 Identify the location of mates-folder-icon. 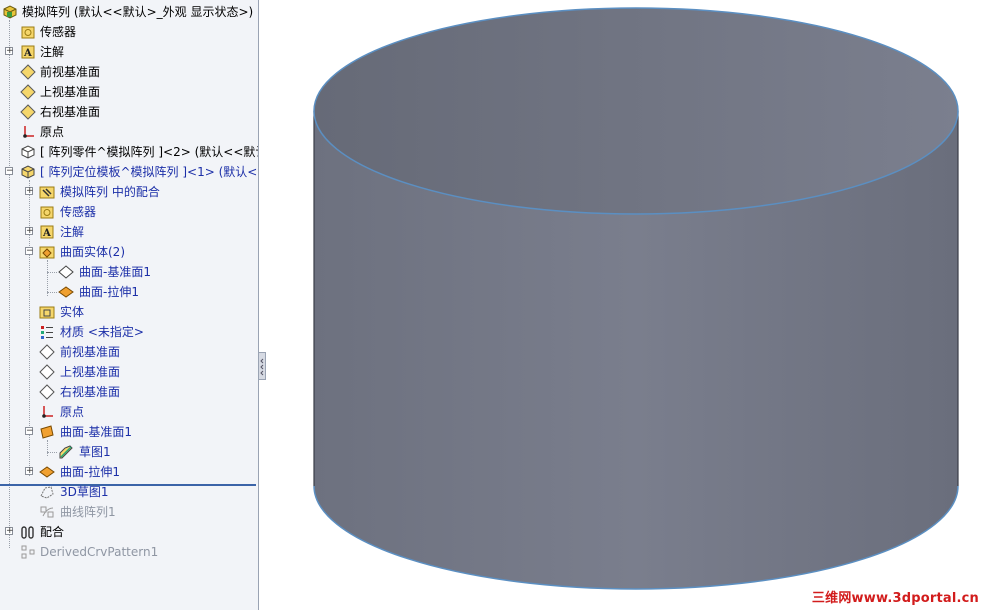
(47, 192).